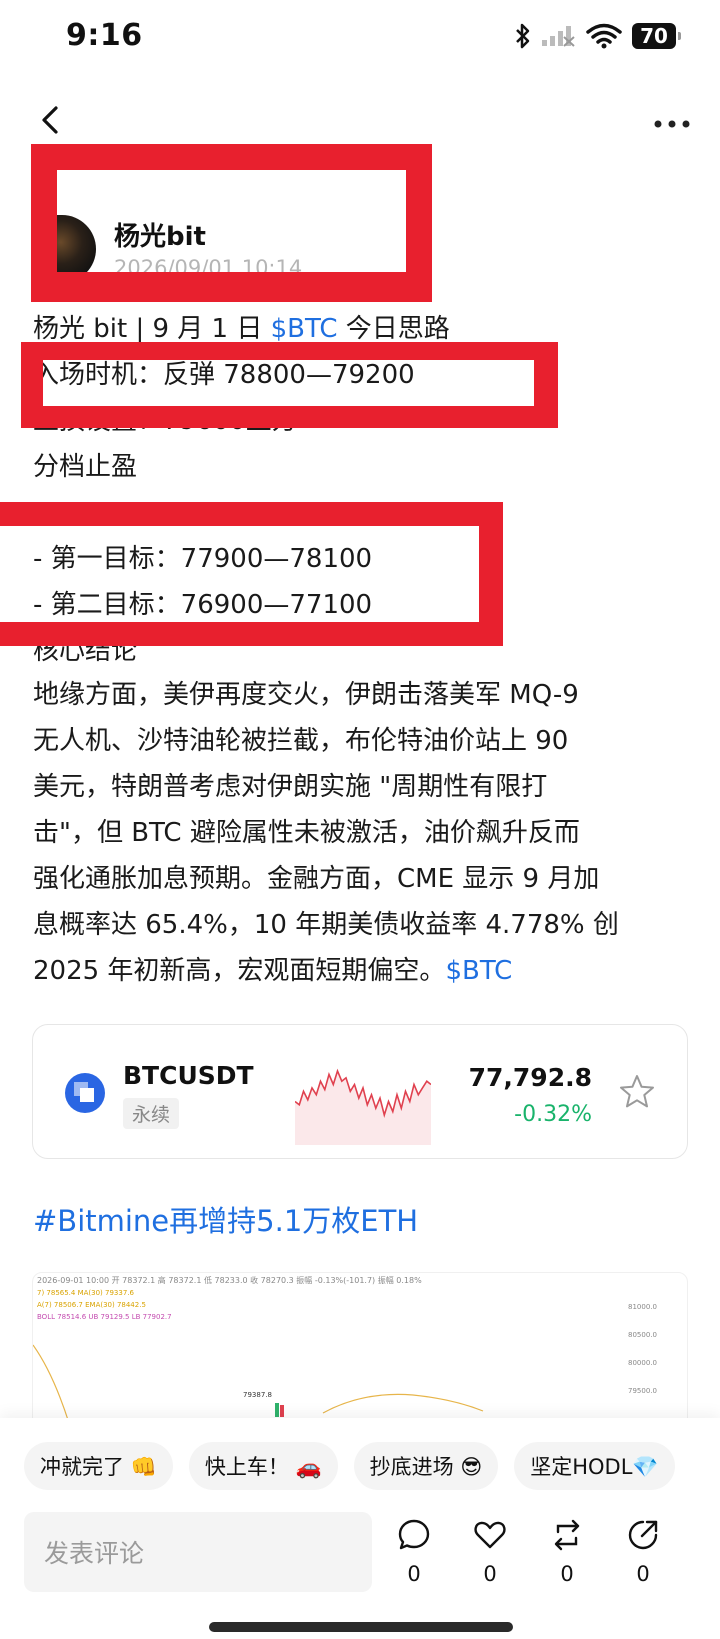 The image size is (720, 1639). What do you see at coordinates (91, 1305) in the screenshot?
I see `chart-ema-text: A(7) 78506.7 EMA(30) 78442.5` at bounding box center [91, 1305].